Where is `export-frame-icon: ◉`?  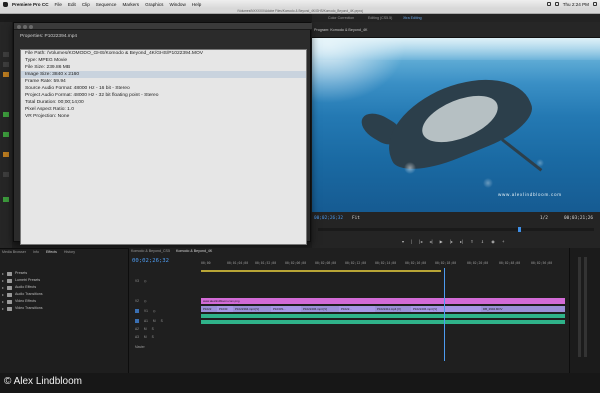 export-frame-icon: ◉ is located at coordinates (493, 241).